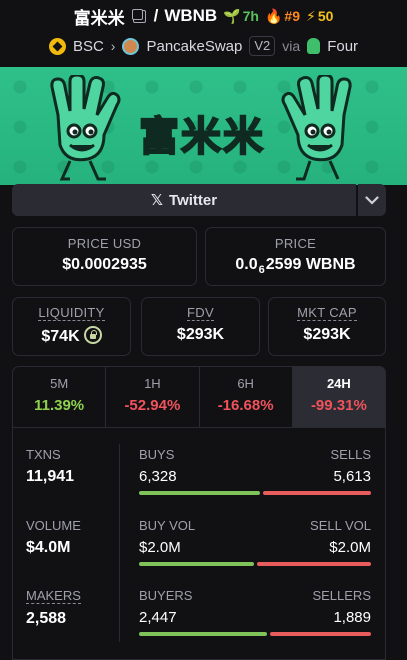  I want to click on trending-rank-badge: 🔥 #9, so click(282, 16).